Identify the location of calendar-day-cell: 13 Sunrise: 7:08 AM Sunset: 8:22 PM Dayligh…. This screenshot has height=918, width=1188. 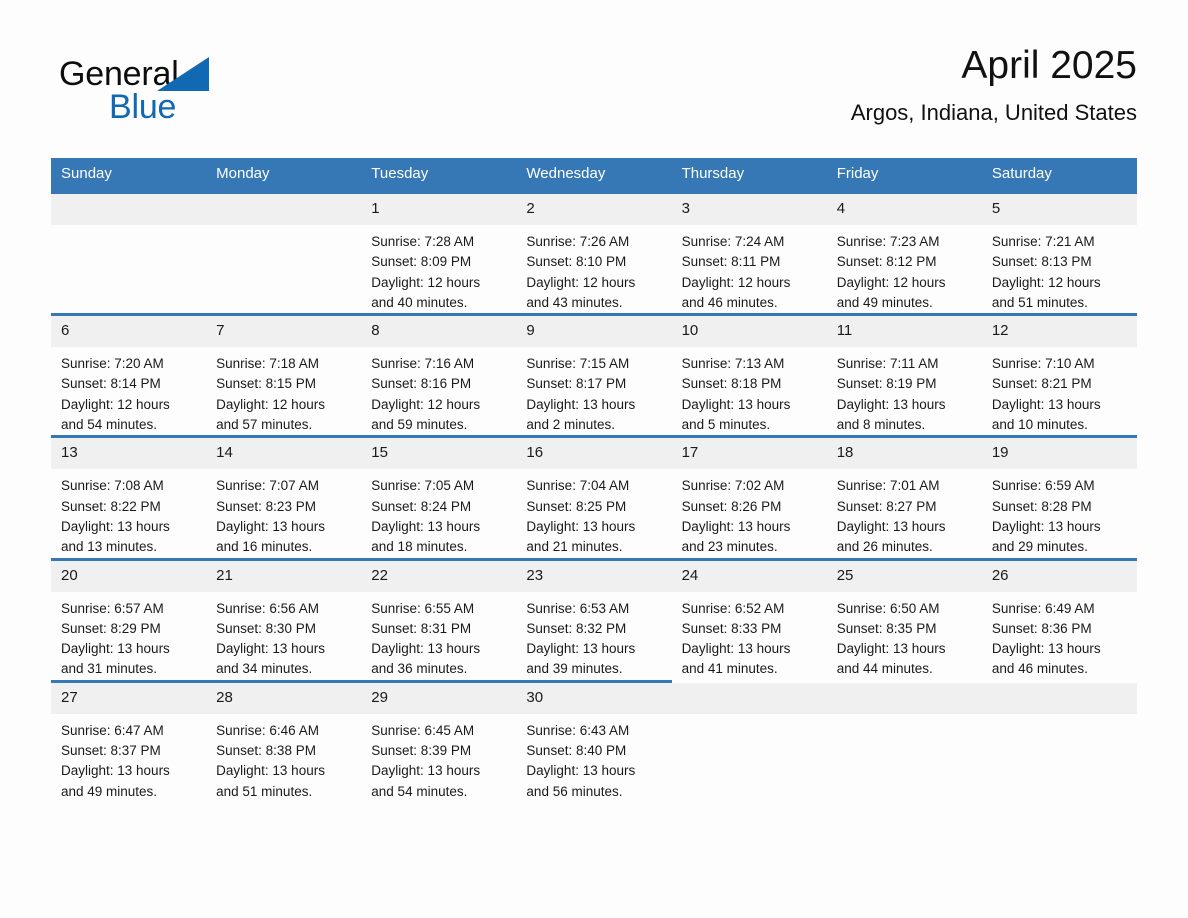
(129, 497).